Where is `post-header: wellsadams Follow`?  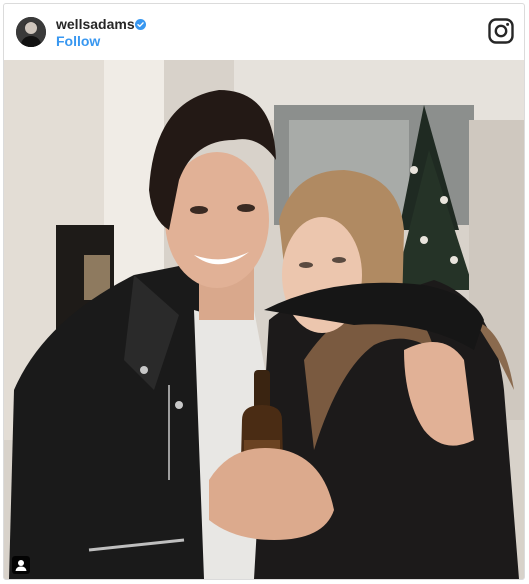
post-header: wellsadams Follow is located at coordinates (264, 32).